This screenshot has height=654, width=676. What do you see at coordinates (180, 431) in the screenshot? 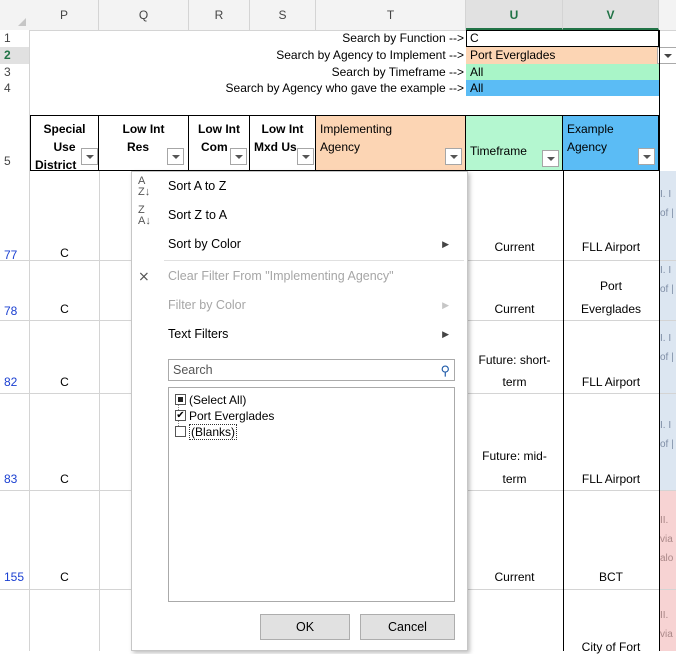
I see `checkbox-blanks` at bounding box center [180, 431].